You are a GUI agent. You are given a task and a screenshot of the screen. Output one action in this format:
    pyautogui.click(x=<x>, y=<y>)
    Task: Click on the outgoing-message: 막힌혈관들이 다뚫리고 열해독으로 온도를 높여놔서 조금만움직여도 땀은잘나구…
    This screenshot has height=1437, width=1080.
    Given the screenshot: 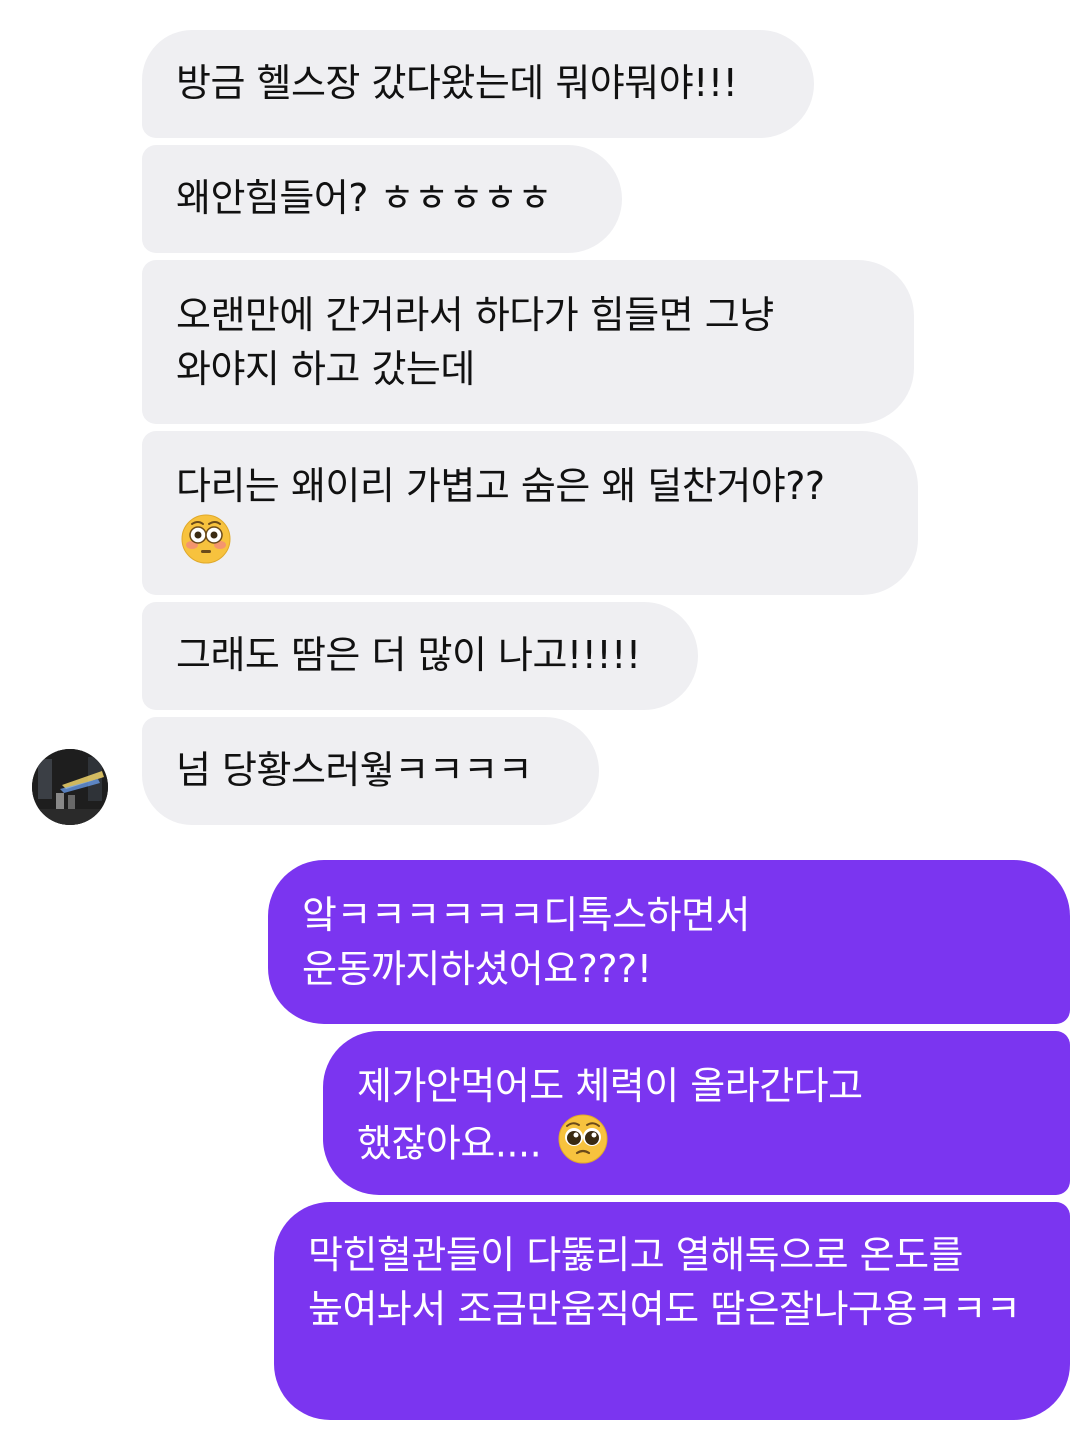 What is the action you would take?
    pyautogui.click(x=672, y=1311)
    